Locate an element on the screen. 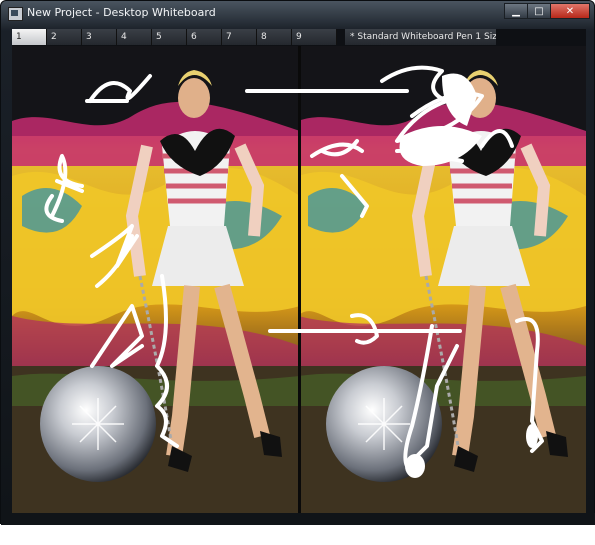  pen-status: * Standard Whiteboard Pen 1 Size 4 is located at coordinates (420, 37).